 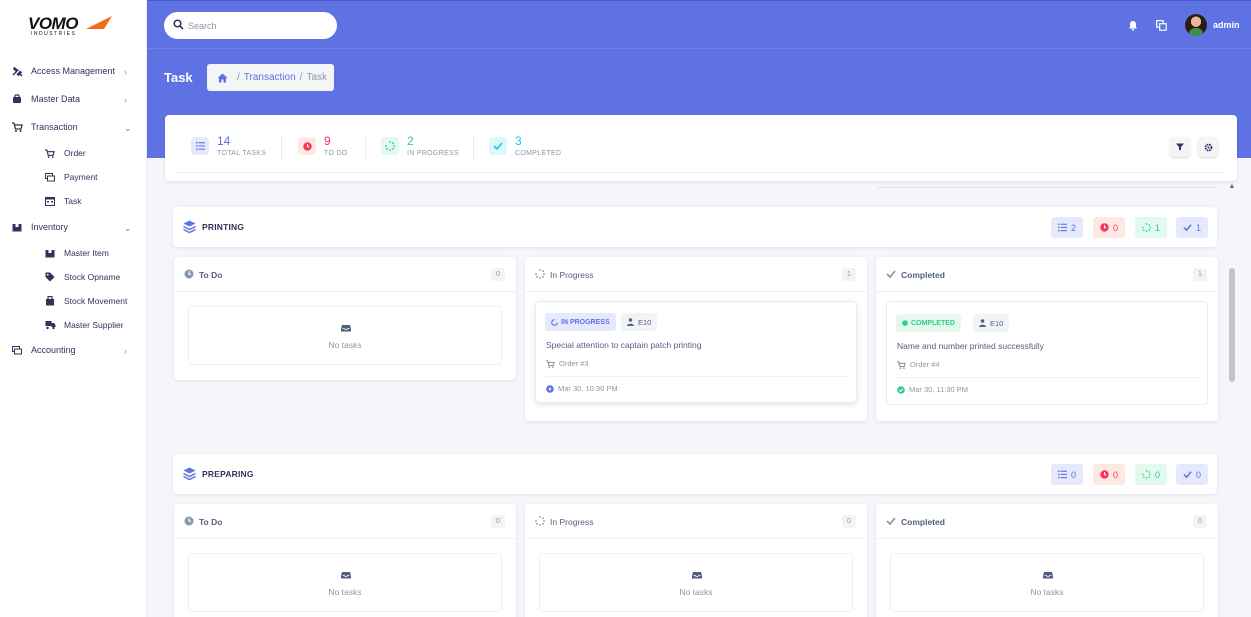 What do you see at coordinates (73, 227) in the screenshot?
I see `sidebar-item-inventory: Inventory ⌄` at bounding box center [73, 227].